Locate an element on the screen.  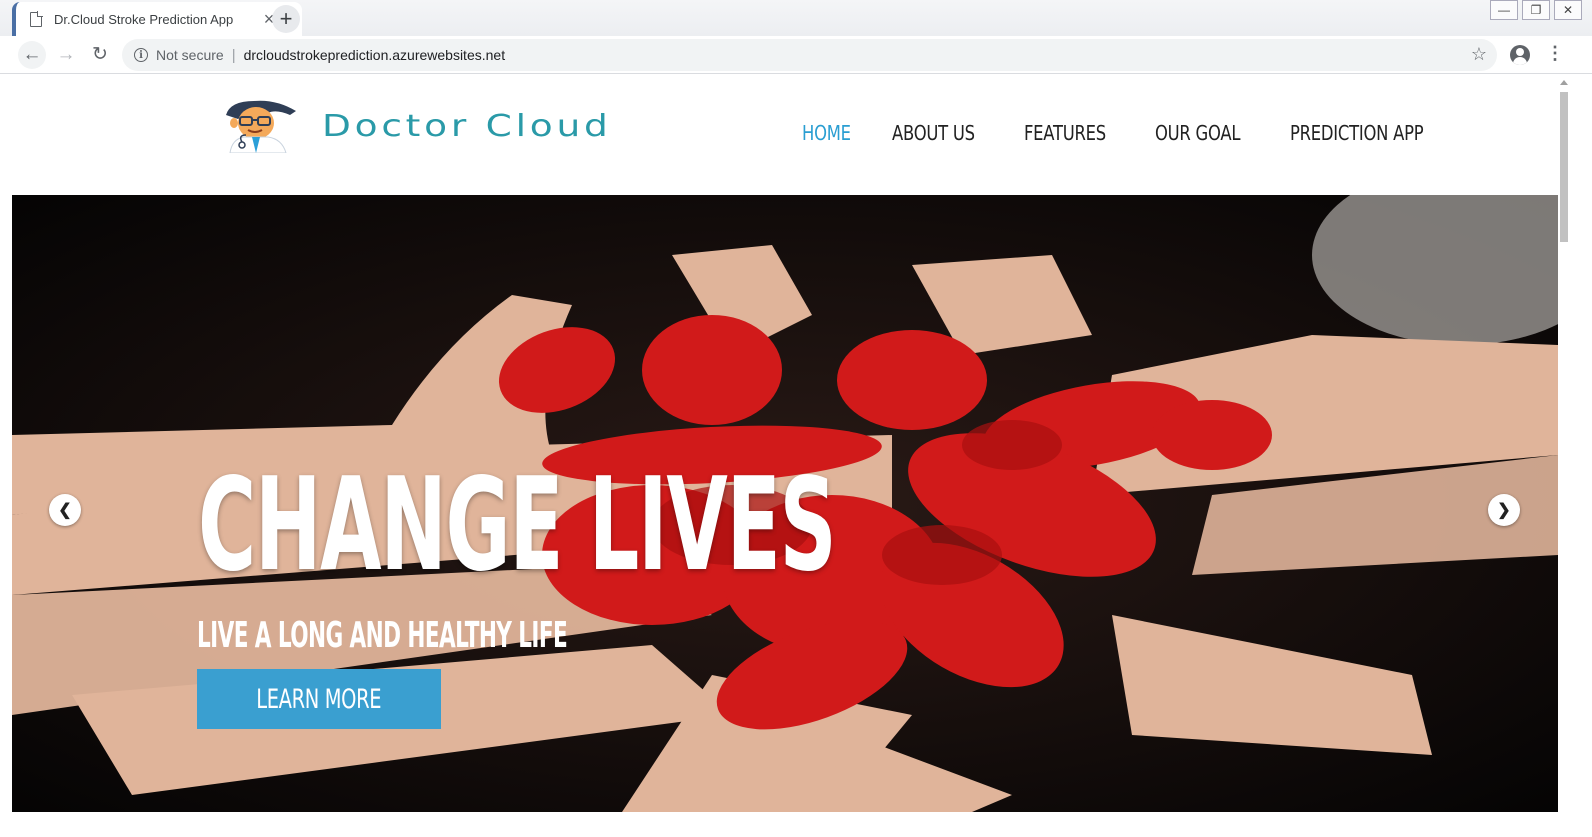
info-icon: i is located at coordinates (141, 55).